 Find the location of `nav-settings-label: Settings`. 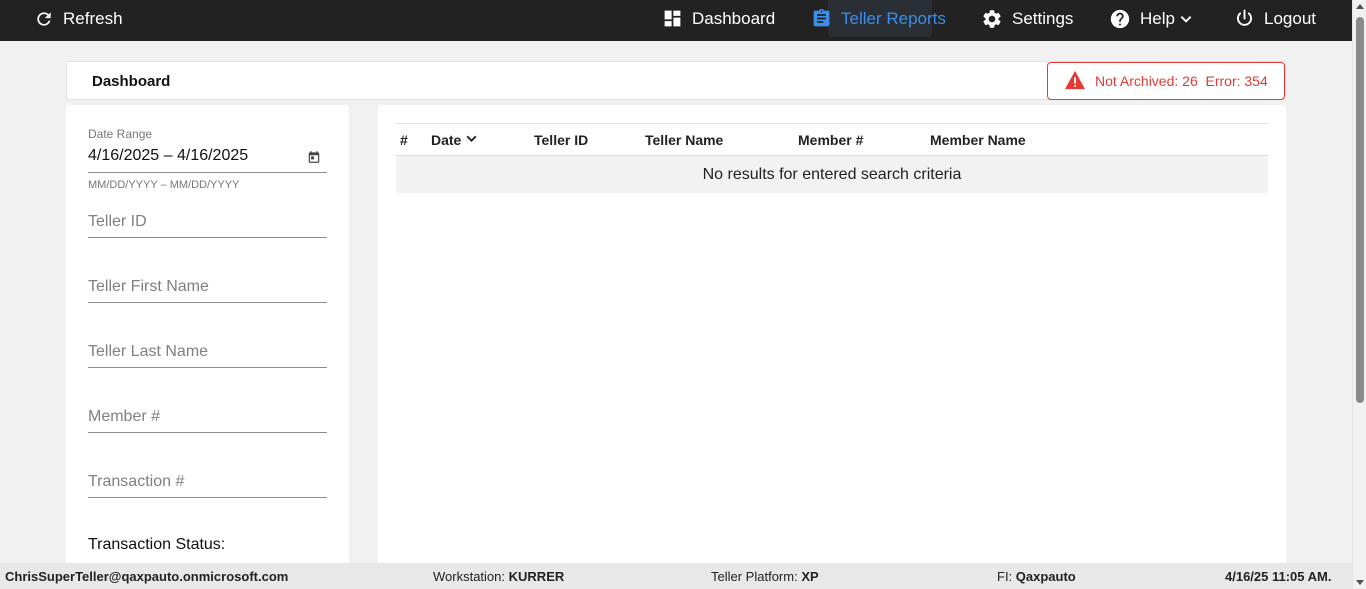

nav-settings-label: Settings is located at coordinates (1043, 18).